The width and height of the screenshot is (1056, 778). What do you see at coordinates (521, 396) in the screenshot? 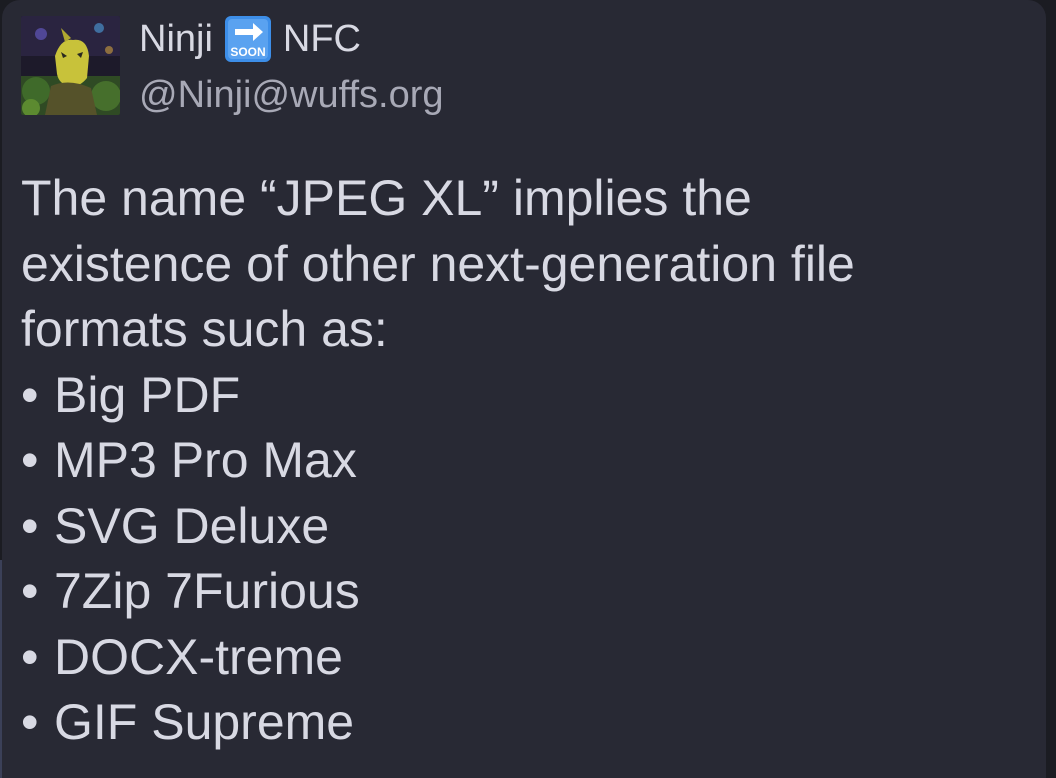
I see `list-item: • Big PDF` at bounding box center [521, 396].